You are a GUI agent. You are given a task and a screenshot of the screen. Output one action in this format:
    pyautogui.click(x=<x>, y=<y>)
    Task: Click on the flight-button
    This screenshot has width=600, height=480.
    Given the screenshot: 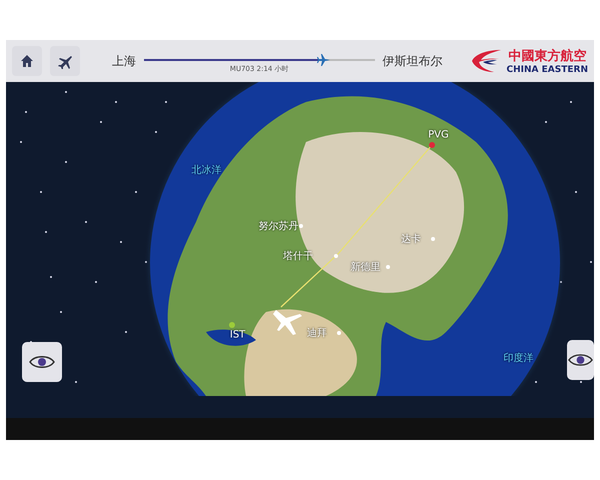 What is the action you would take?
    pyautogui.click(x=65, y=61)
    